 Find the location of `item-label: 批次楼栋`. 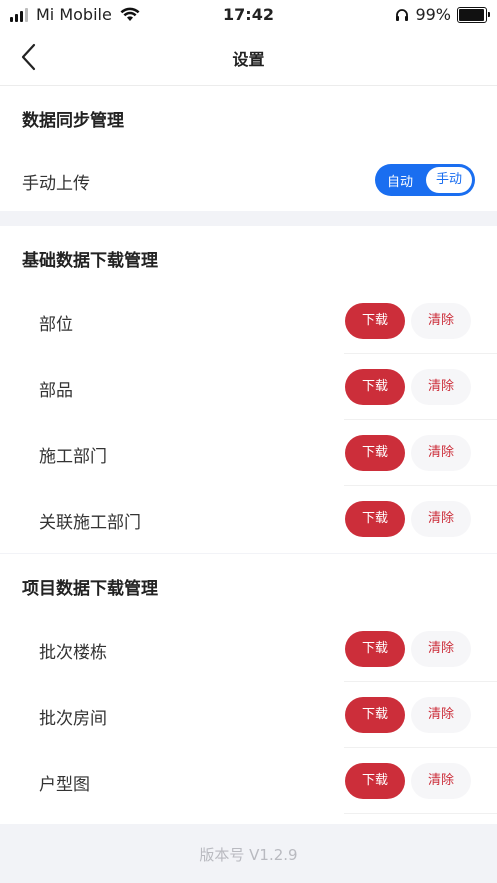

item-label: 批次楼栋 is located at coordinates (73, 653).